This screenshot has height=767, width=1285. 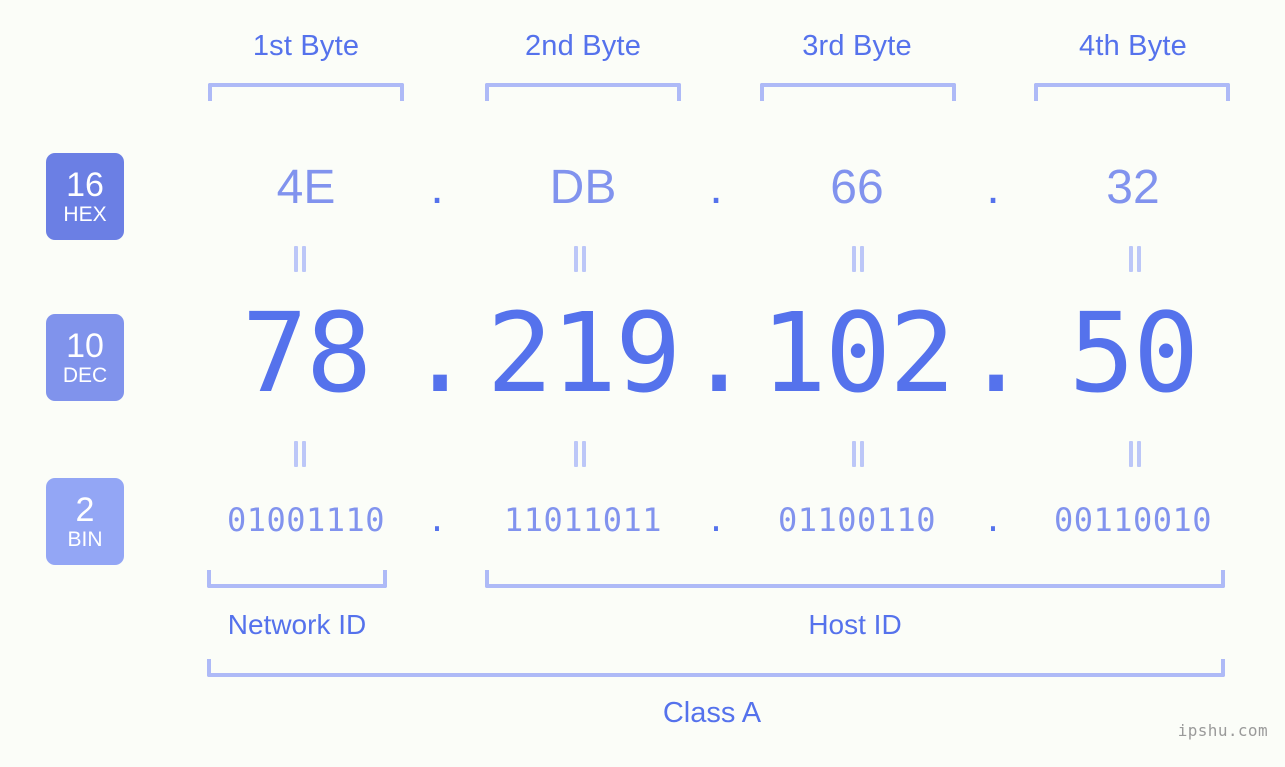 What do you see at coordinates (712, 713) in the screenshot?
I see `class-label: Class A` at bounding box center [712, 713].